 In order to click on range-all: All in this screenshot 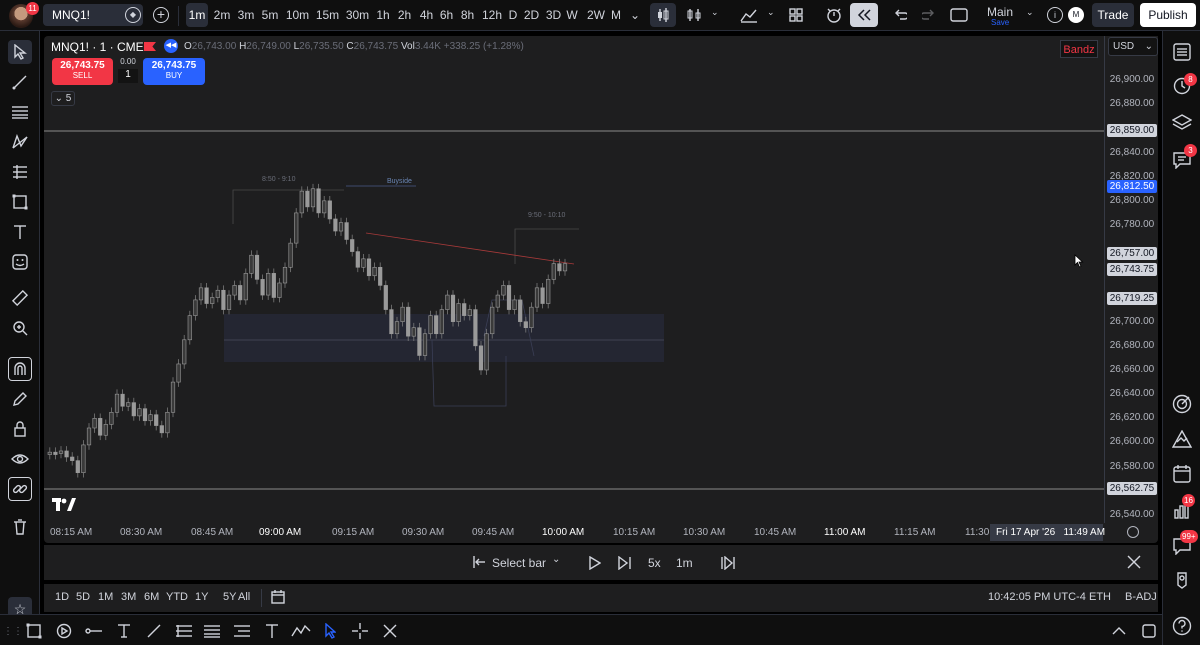, I will do `click(244, 597)`.